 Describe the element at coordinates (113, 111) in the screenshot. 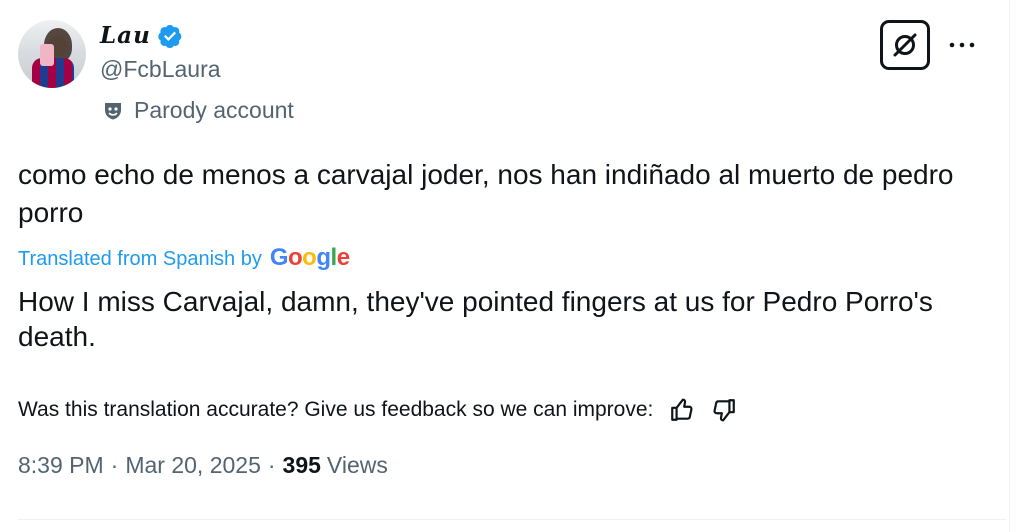

I see `theater-masks-icon` at that location.